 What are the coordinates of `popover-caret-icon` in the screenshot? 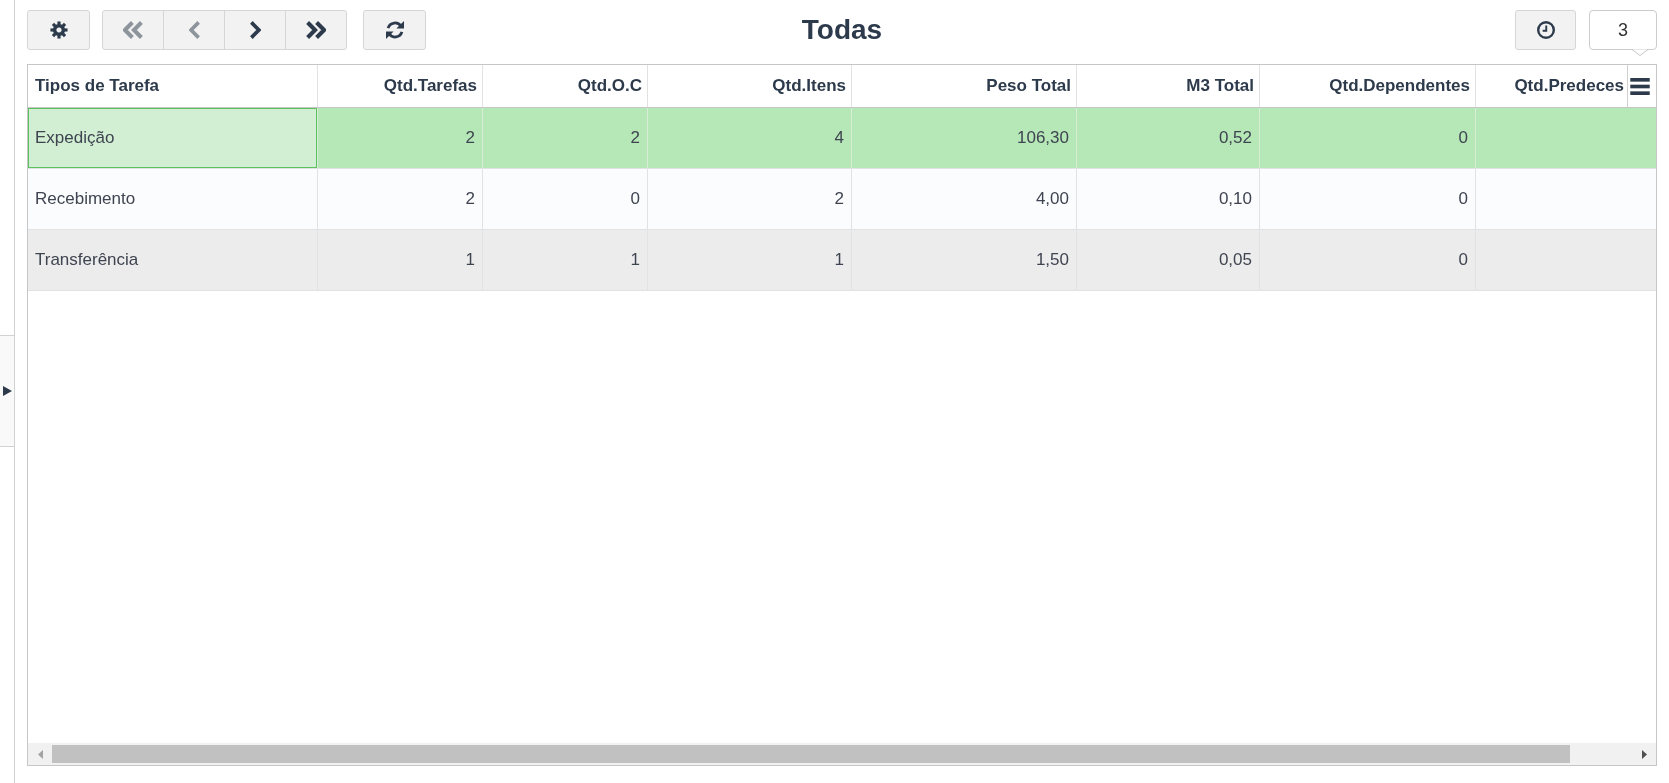 It's located at (1640, 52).